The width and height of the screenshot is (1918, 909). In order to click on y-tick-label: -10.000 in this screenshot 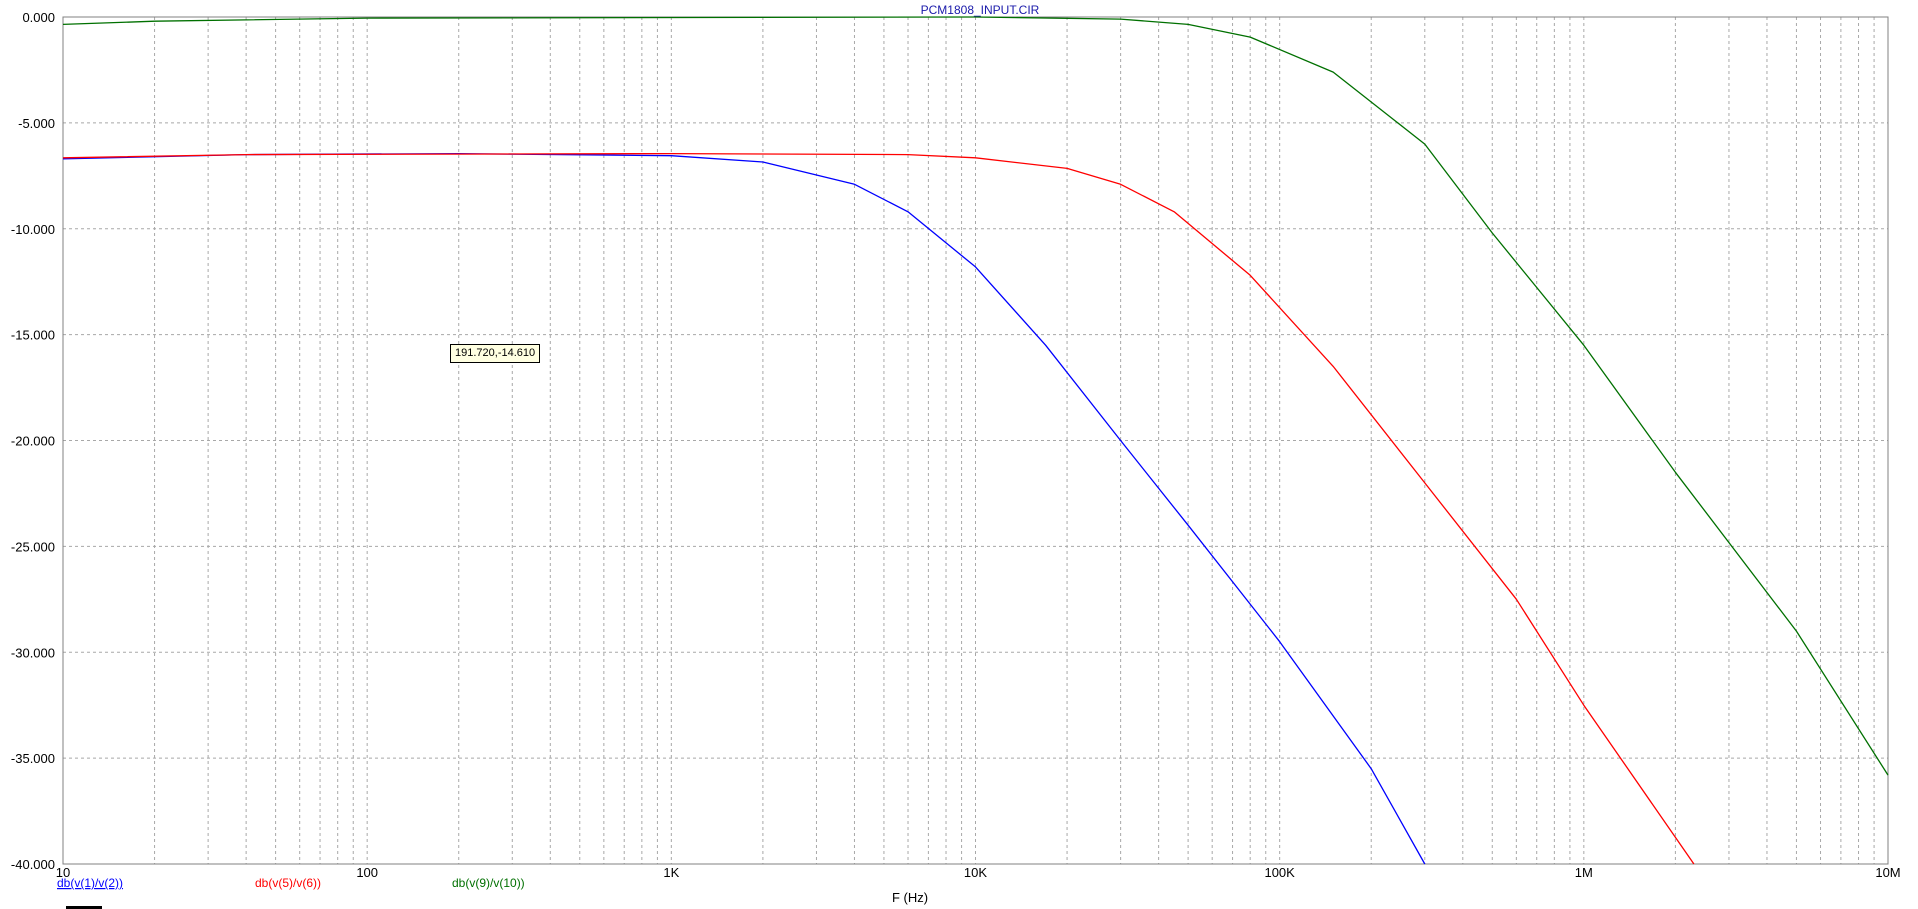, I will do `click(33, 229)`.